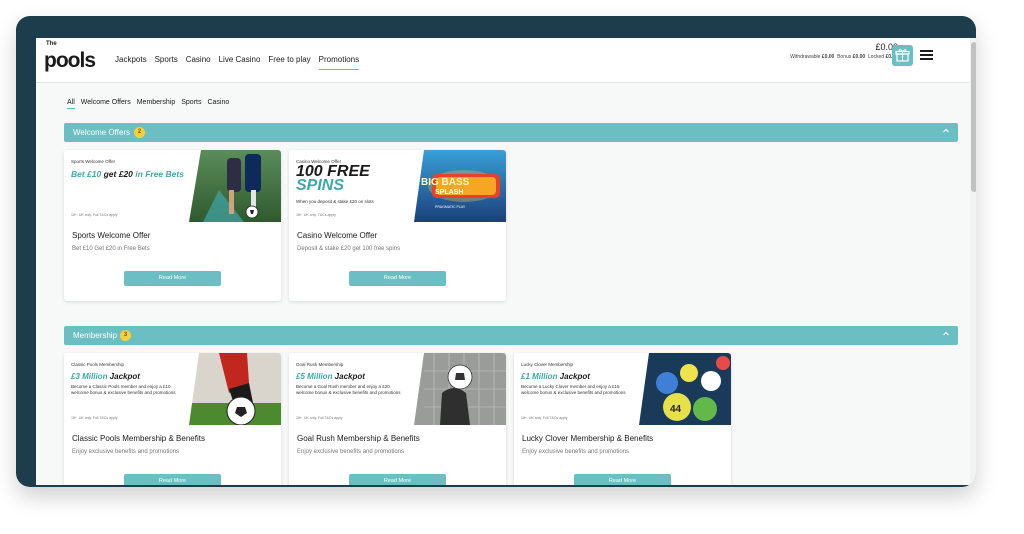 The height and width of the screenshot is (534, 1024). Describe the element at coordinates (235, 389) in the screenshot. I see `football-kick-image` at that location.